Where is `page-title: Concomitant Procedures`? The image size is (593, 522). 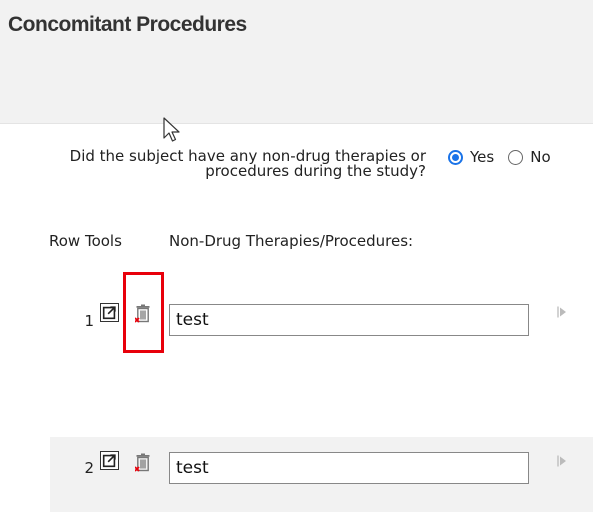 page-title: Concomitant Procedures is located at coordinates (127, 24).